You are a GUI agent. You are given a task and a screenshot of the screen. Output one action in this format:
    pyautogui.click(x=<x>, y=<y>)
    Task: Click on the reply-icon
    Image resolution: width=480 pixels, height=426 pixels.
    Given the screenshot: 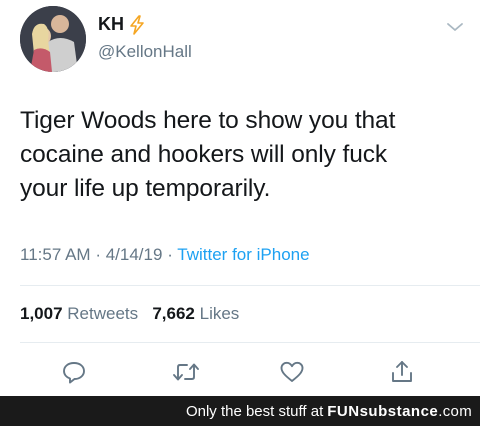 What is the action you would take?
    pyautogui.click(x=74, y=372)
    